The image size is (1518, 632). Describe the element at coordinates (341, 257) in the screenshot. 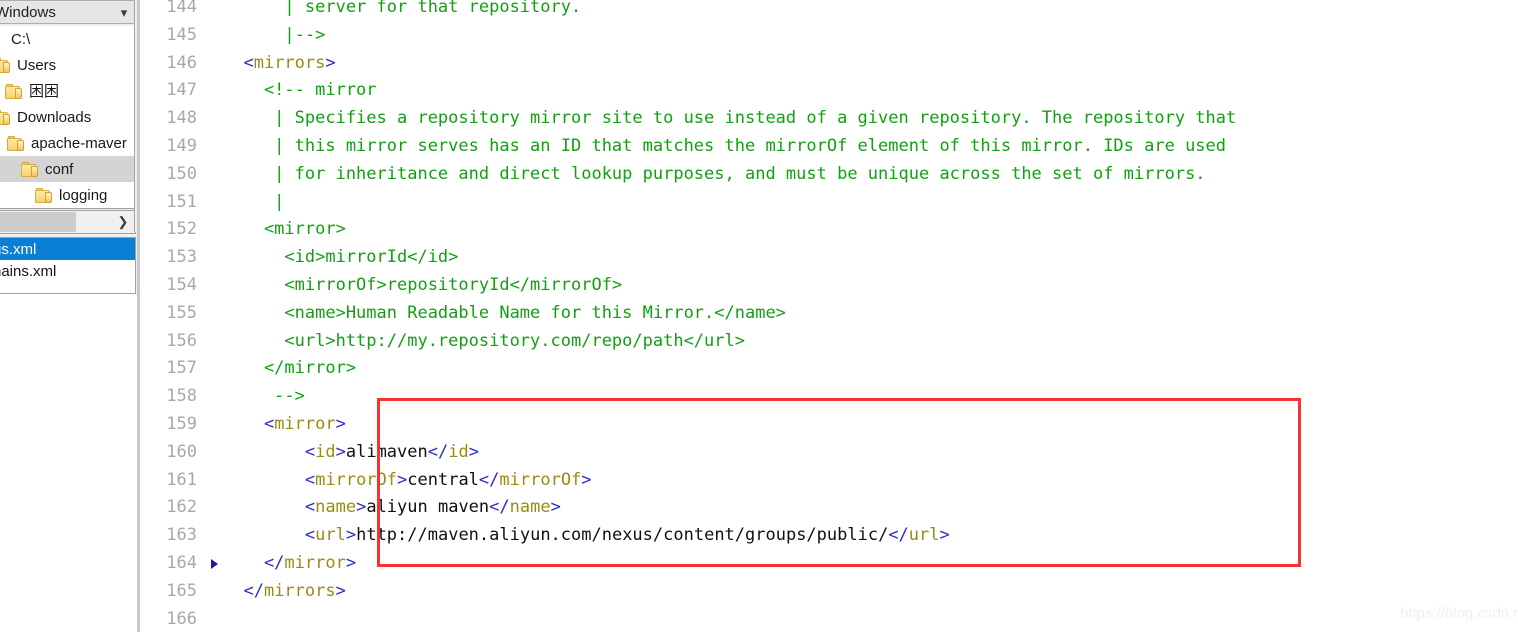

I see `token-comment: <id>mirrorId</id>` at that location.